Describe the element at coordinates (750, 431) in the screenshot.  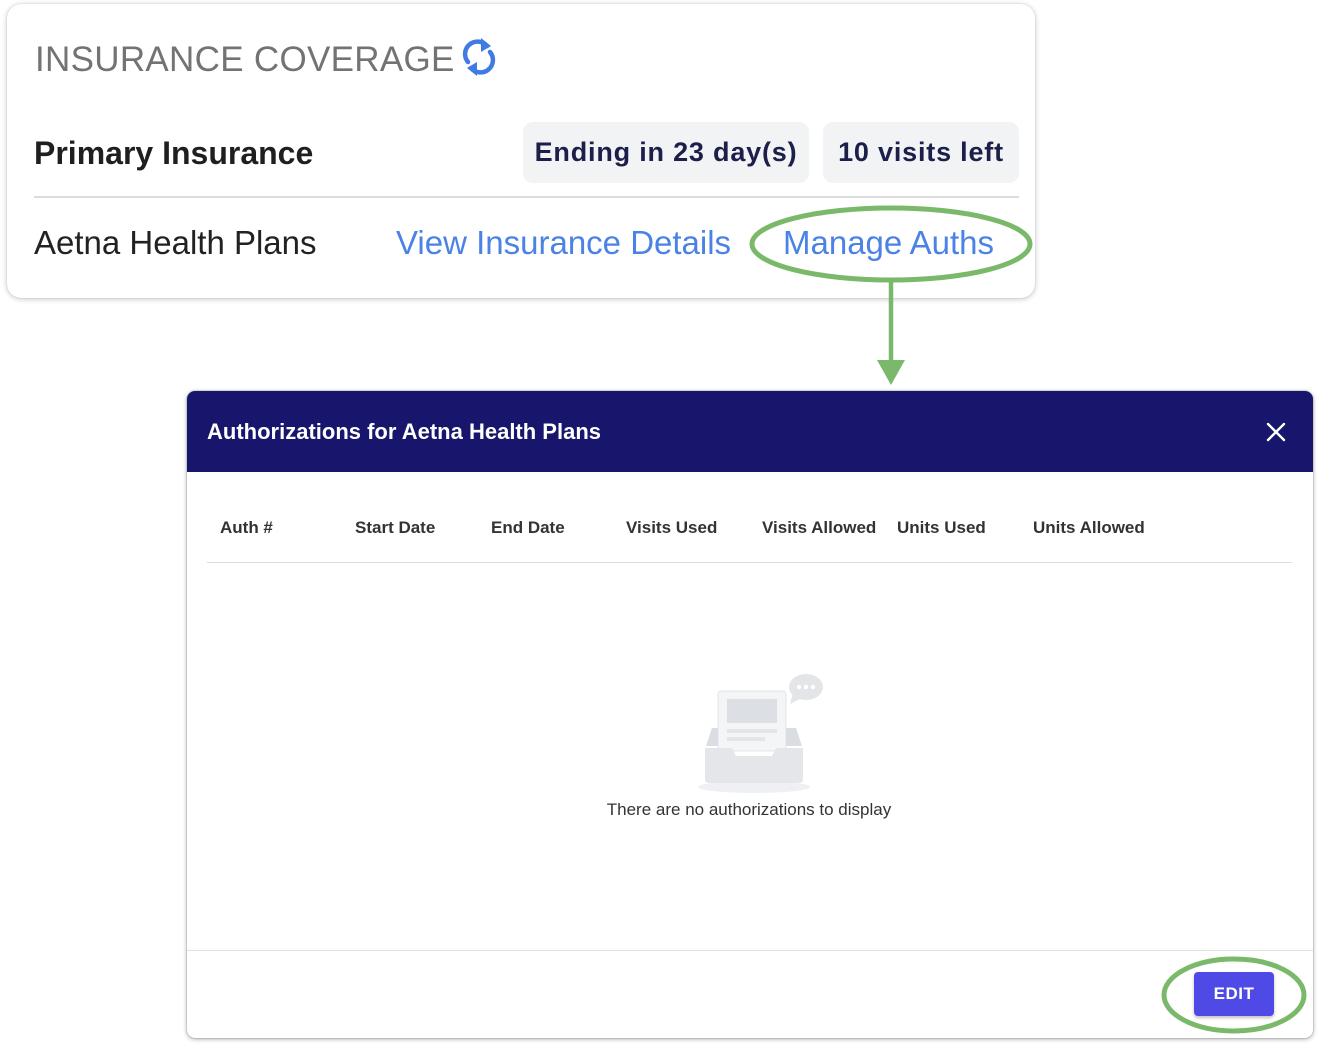
I see `dialog-header: Authorizations for Aetna Health Plans` at that location.